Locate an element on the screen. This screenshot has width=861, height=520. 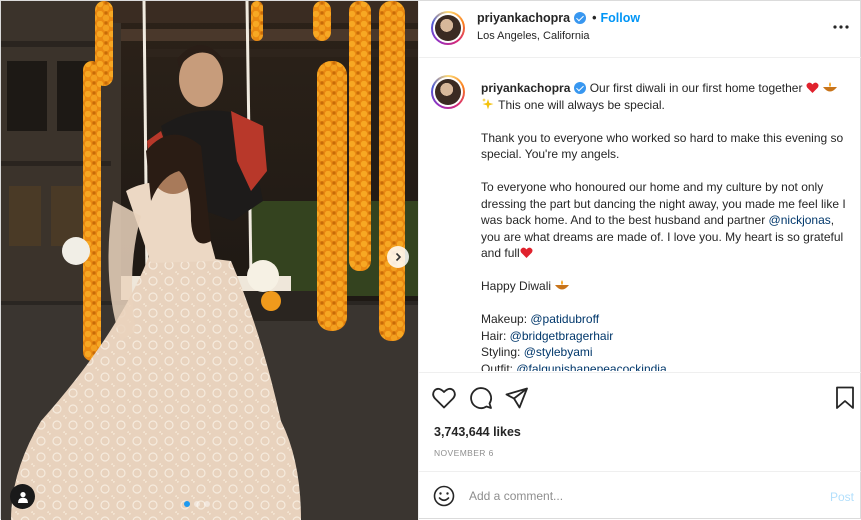
save-button is located at coordinates (845, 399).